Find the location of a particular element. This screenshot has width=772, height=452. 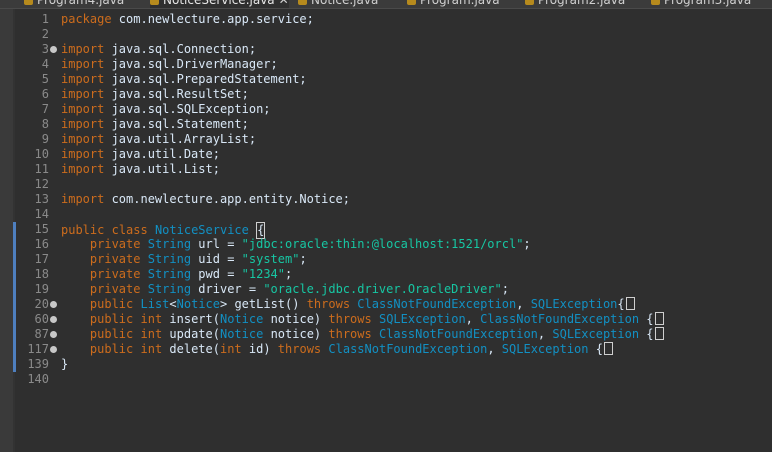

keyword-token: throws is located at coordinates (328, 304).